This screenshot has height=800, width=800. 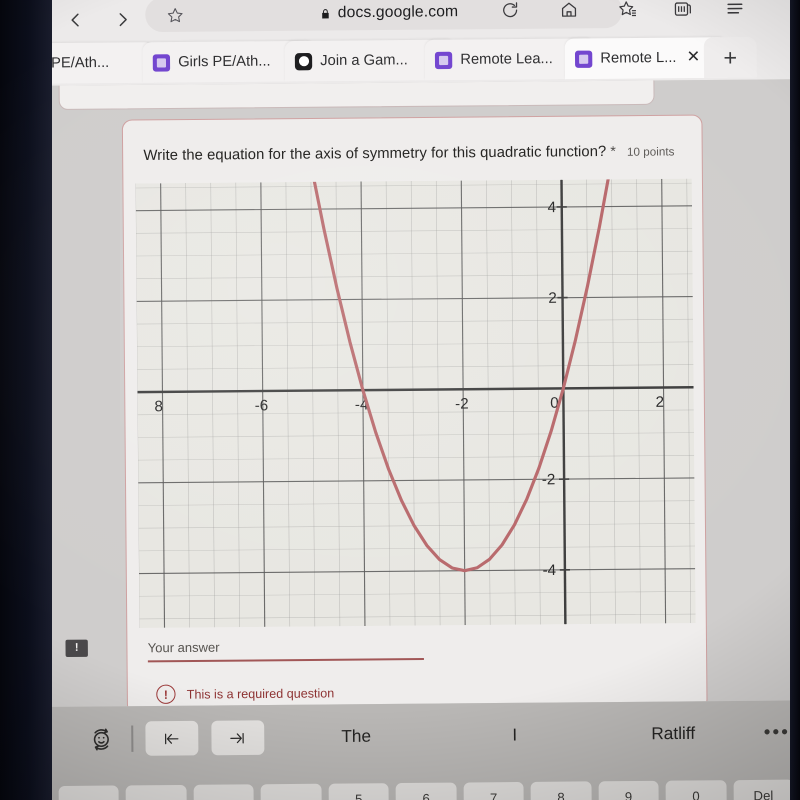 I want to click on keyboard-key: Del, so click(x=763, y=789).